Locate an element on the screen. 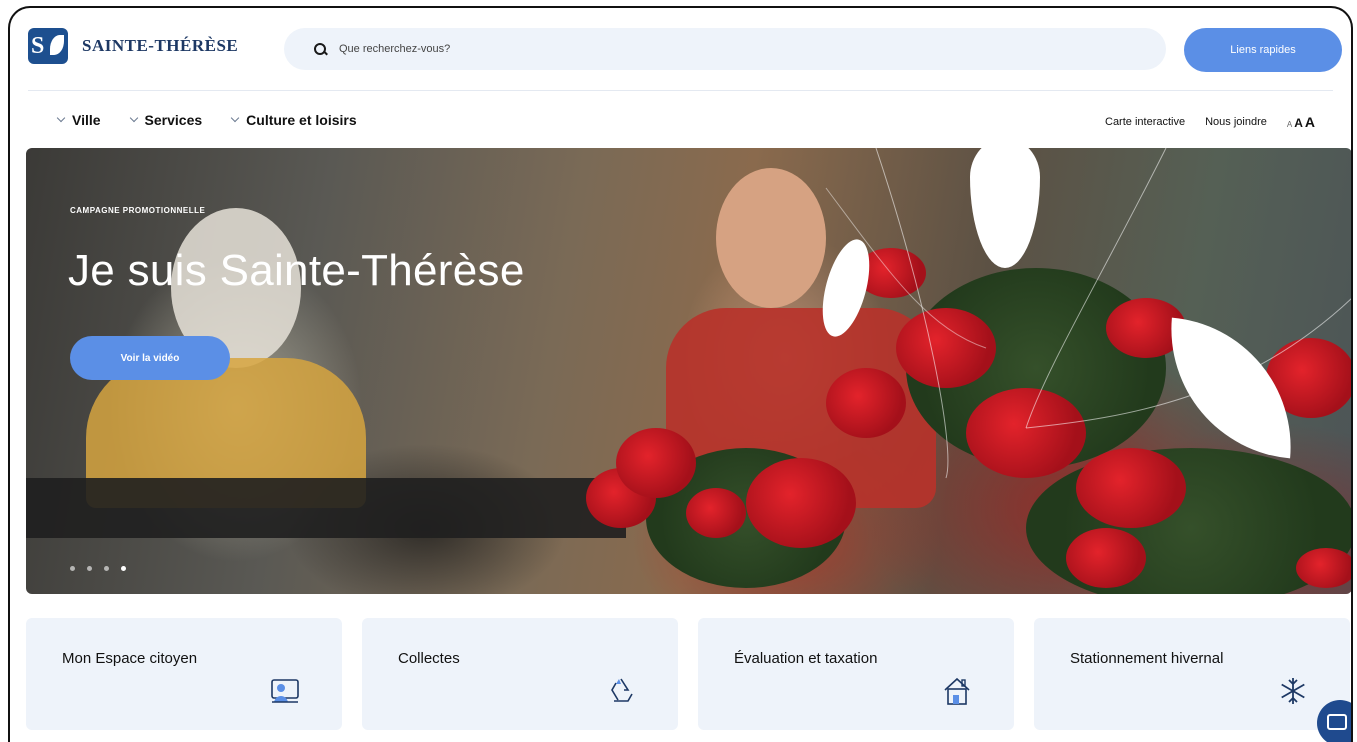 The height and width of the screenshot is (742, 1357). nav-item-culture-loisirs: Culture et loisirs is located at coordinates (293, 120).